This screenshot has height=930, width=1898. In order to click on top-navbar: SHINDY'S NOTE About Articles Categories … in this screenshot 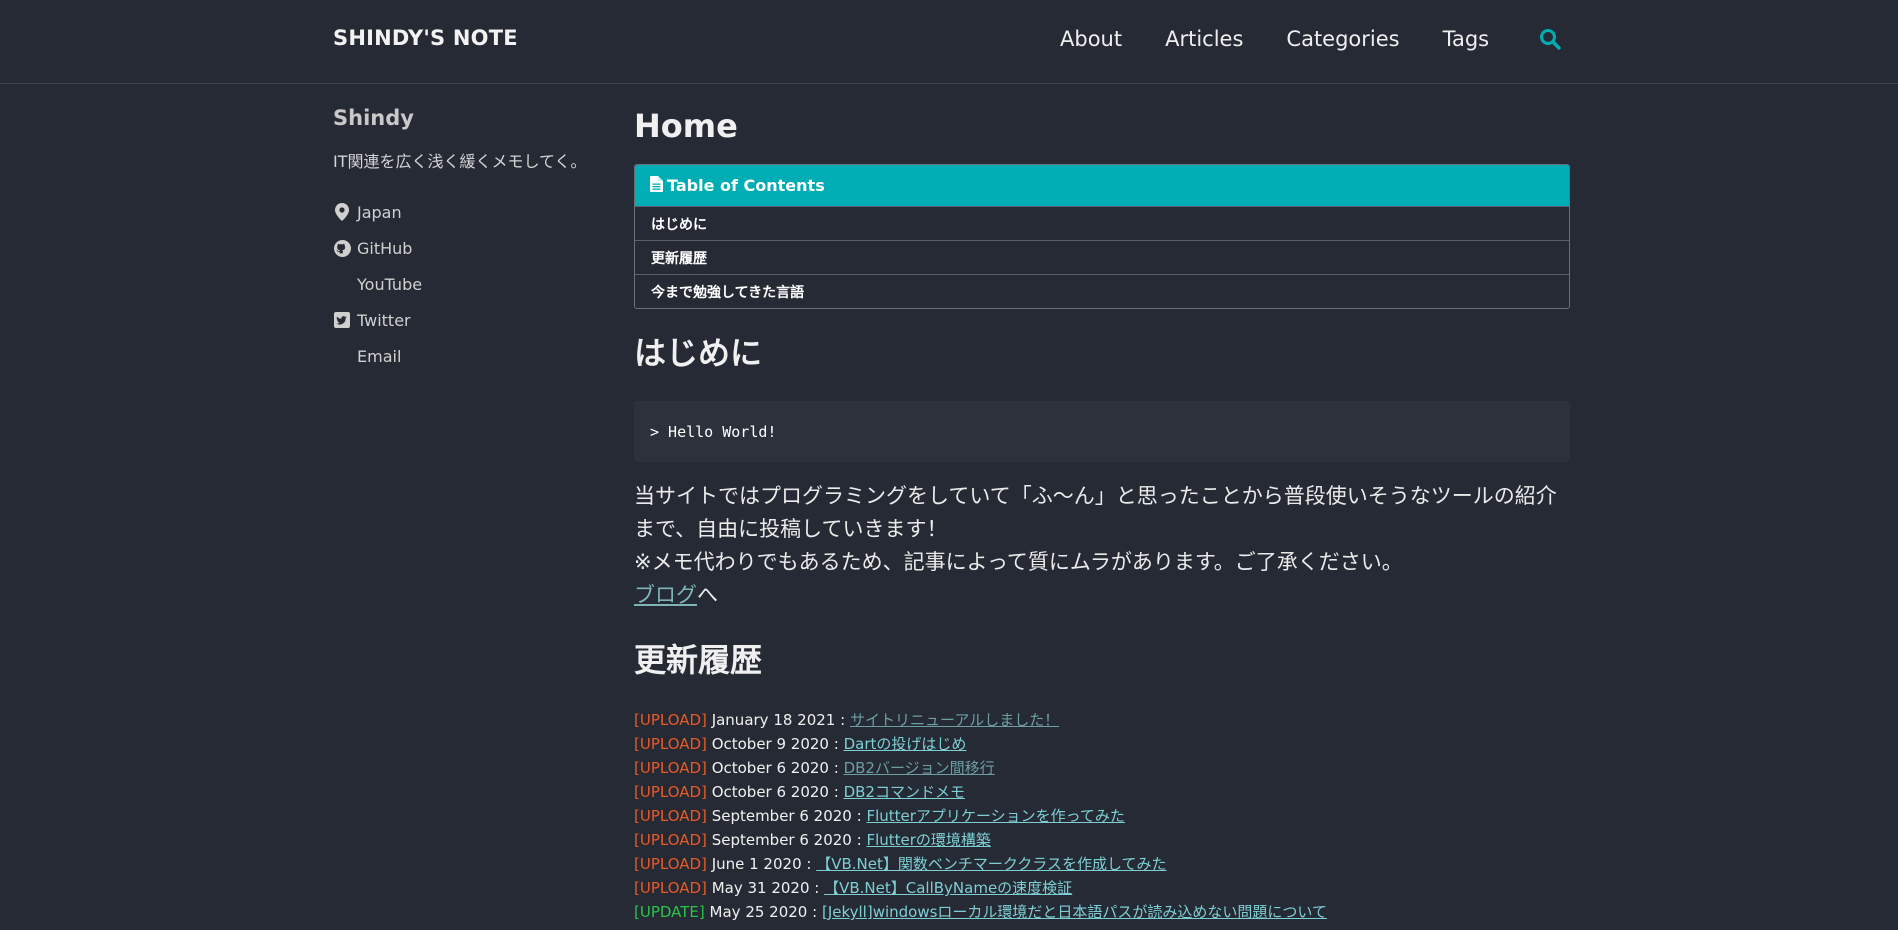, I will do `click(949, 42)`.